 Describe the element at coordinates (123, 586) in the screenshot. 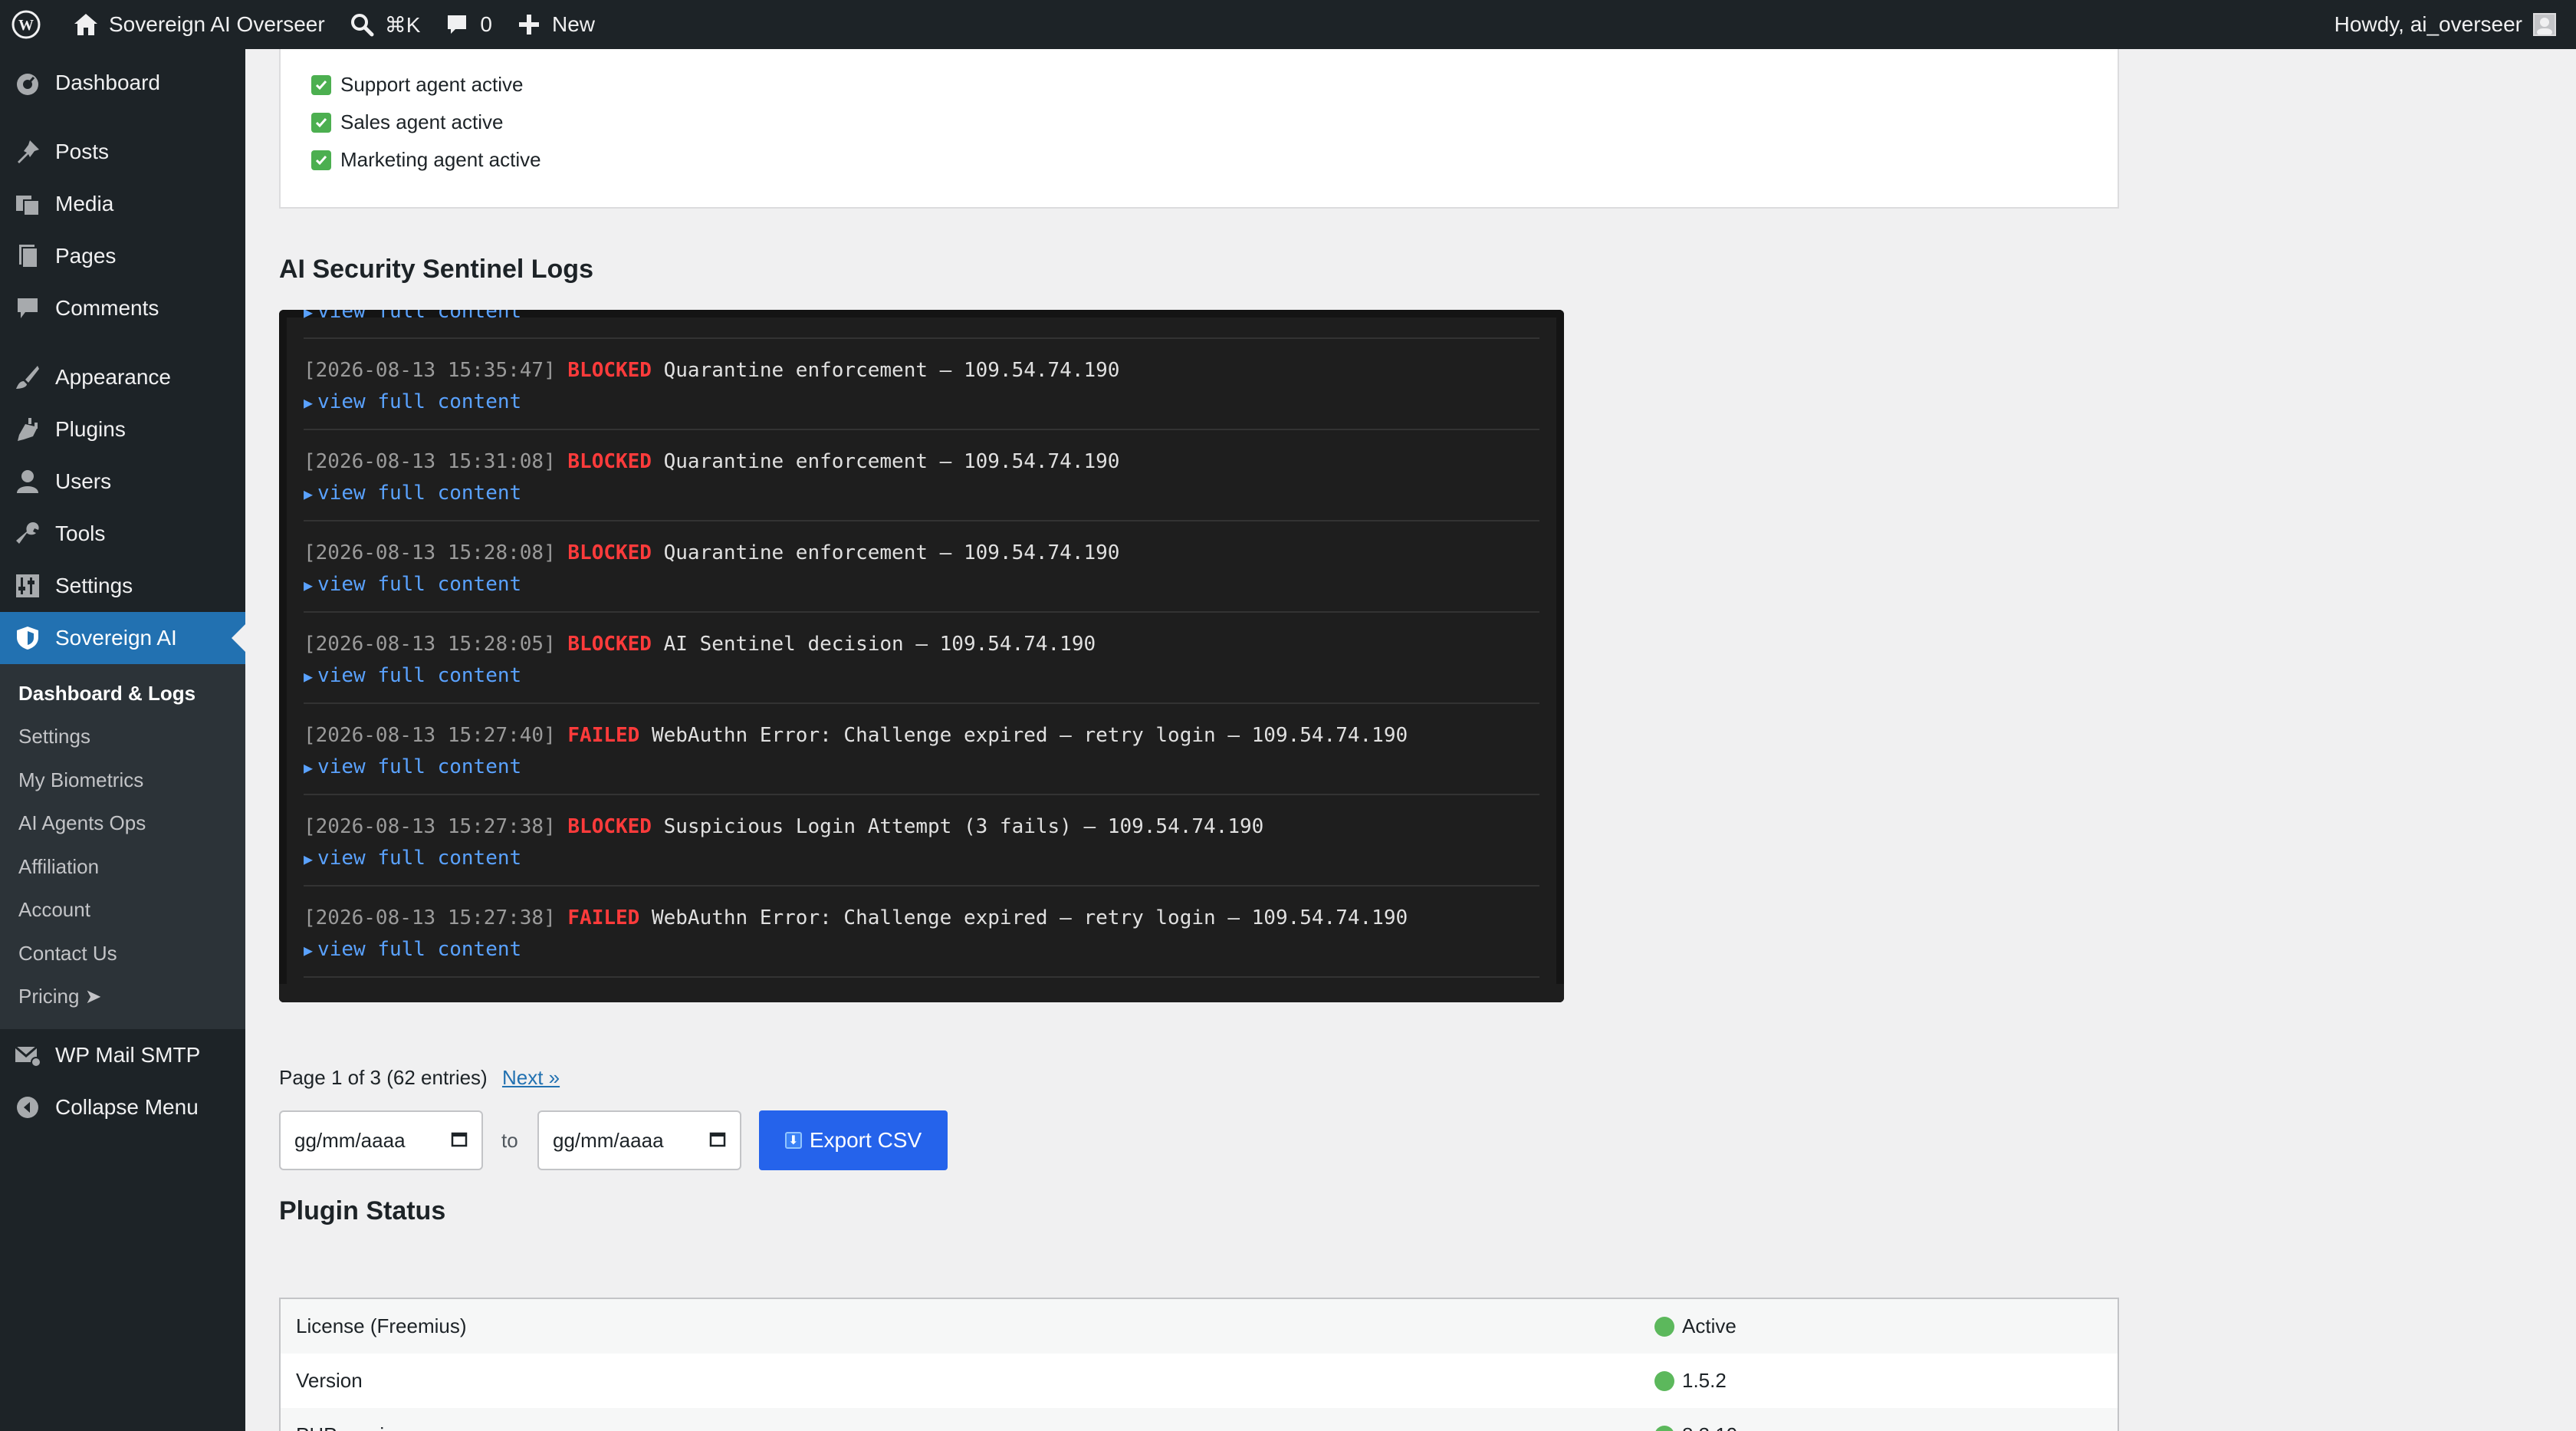

I see `menu-settings: Settings` at that location.